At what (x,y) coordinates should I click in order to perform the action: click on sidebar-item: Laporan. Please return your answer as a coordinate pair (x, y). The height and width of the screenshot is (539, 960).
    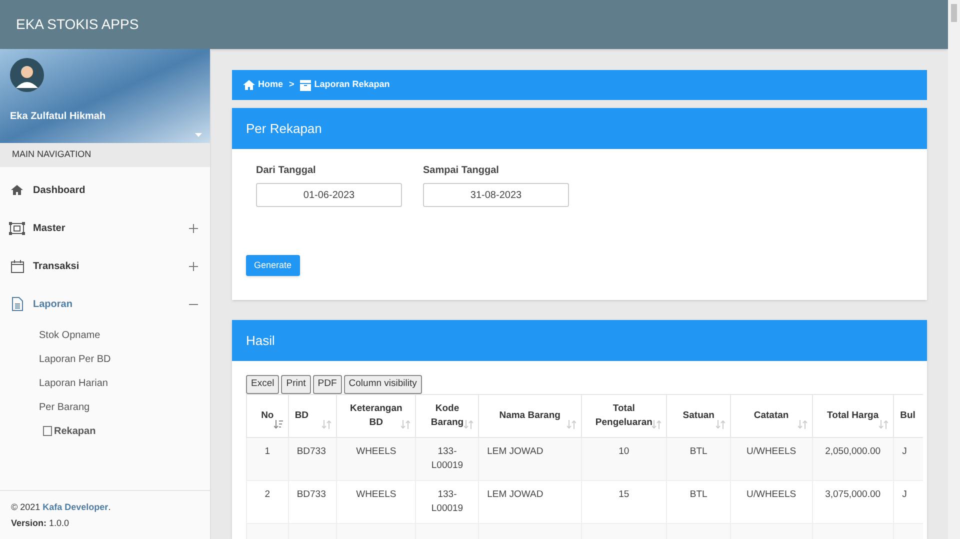
    Looking at the image, I should click on (105, 304).